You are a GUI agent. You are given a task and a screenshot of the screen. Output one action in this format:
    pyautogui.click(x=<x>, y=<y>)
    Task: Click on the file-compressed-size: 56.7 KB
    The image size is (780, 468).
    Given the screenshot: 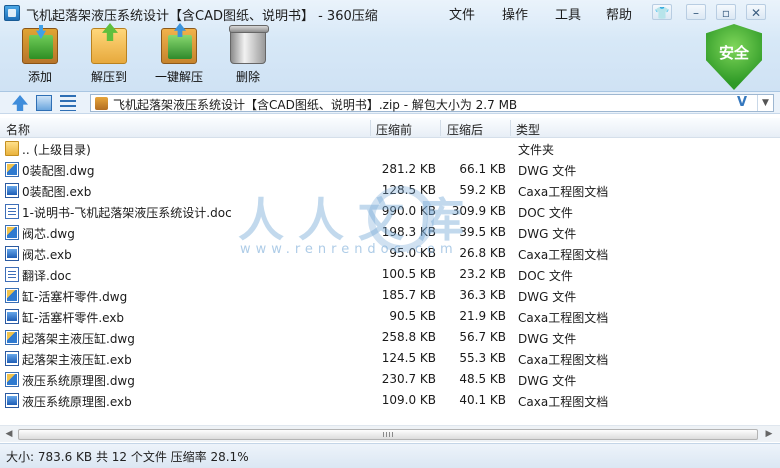 What is the action you would take?
    pyautogui.click(x=482, y=337)
    